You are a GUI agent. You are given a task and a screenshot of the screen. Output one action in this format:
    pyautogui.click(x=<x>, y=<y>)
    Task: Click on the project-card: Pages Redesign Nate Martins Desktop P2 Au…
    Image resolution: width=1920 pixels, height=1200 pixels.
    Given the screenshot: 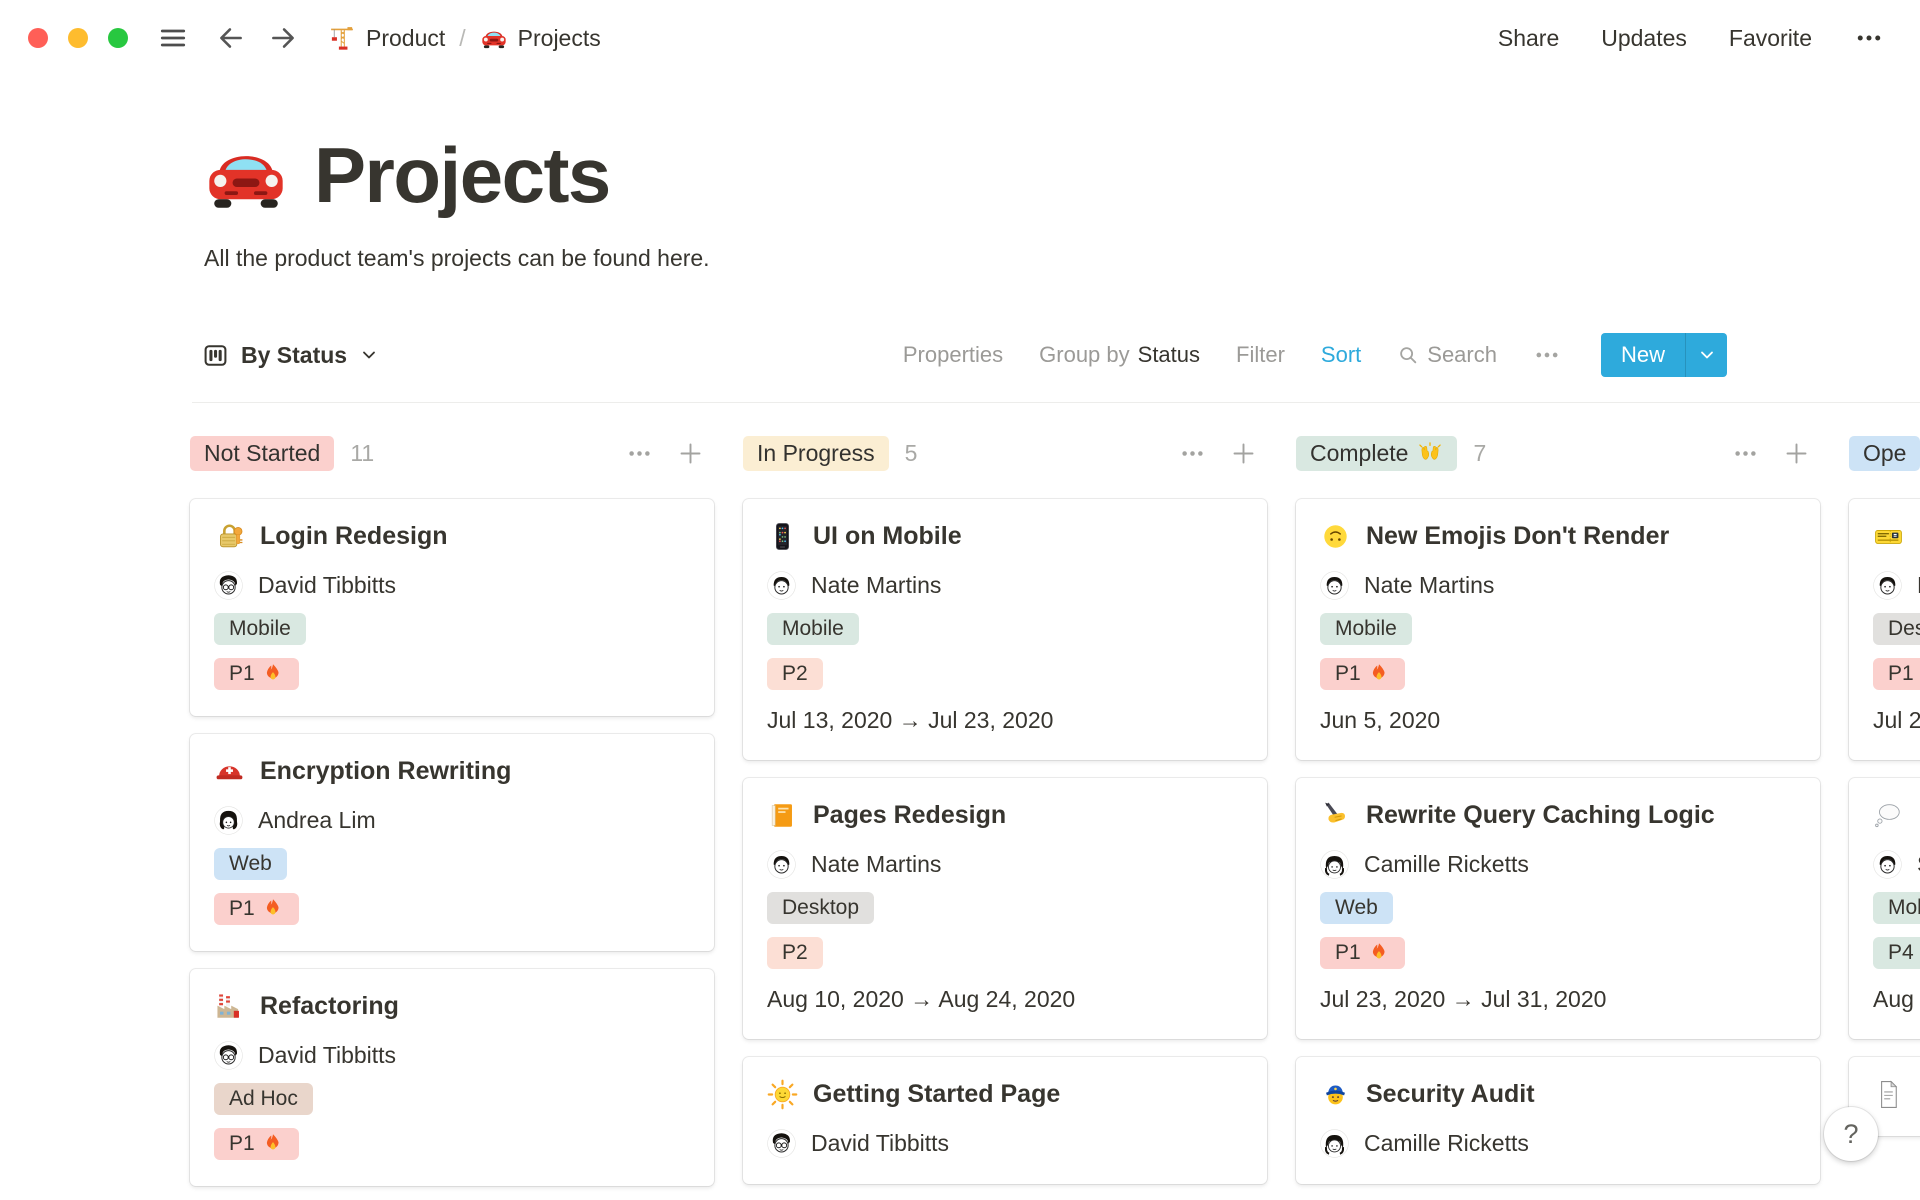 What is the action you would take?
    pyautogui.click(x=1005, y=908)
    